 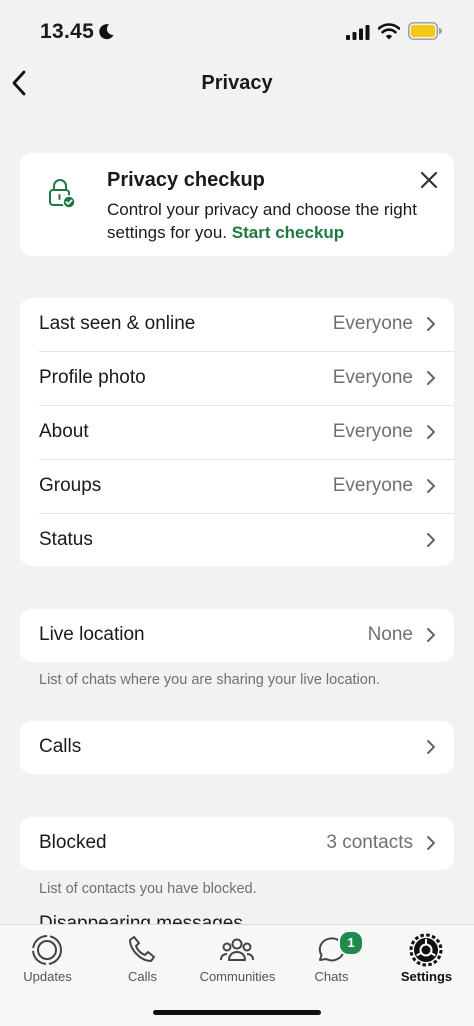 I want to click on calls-card: Calls, so click(x=237, y=747).